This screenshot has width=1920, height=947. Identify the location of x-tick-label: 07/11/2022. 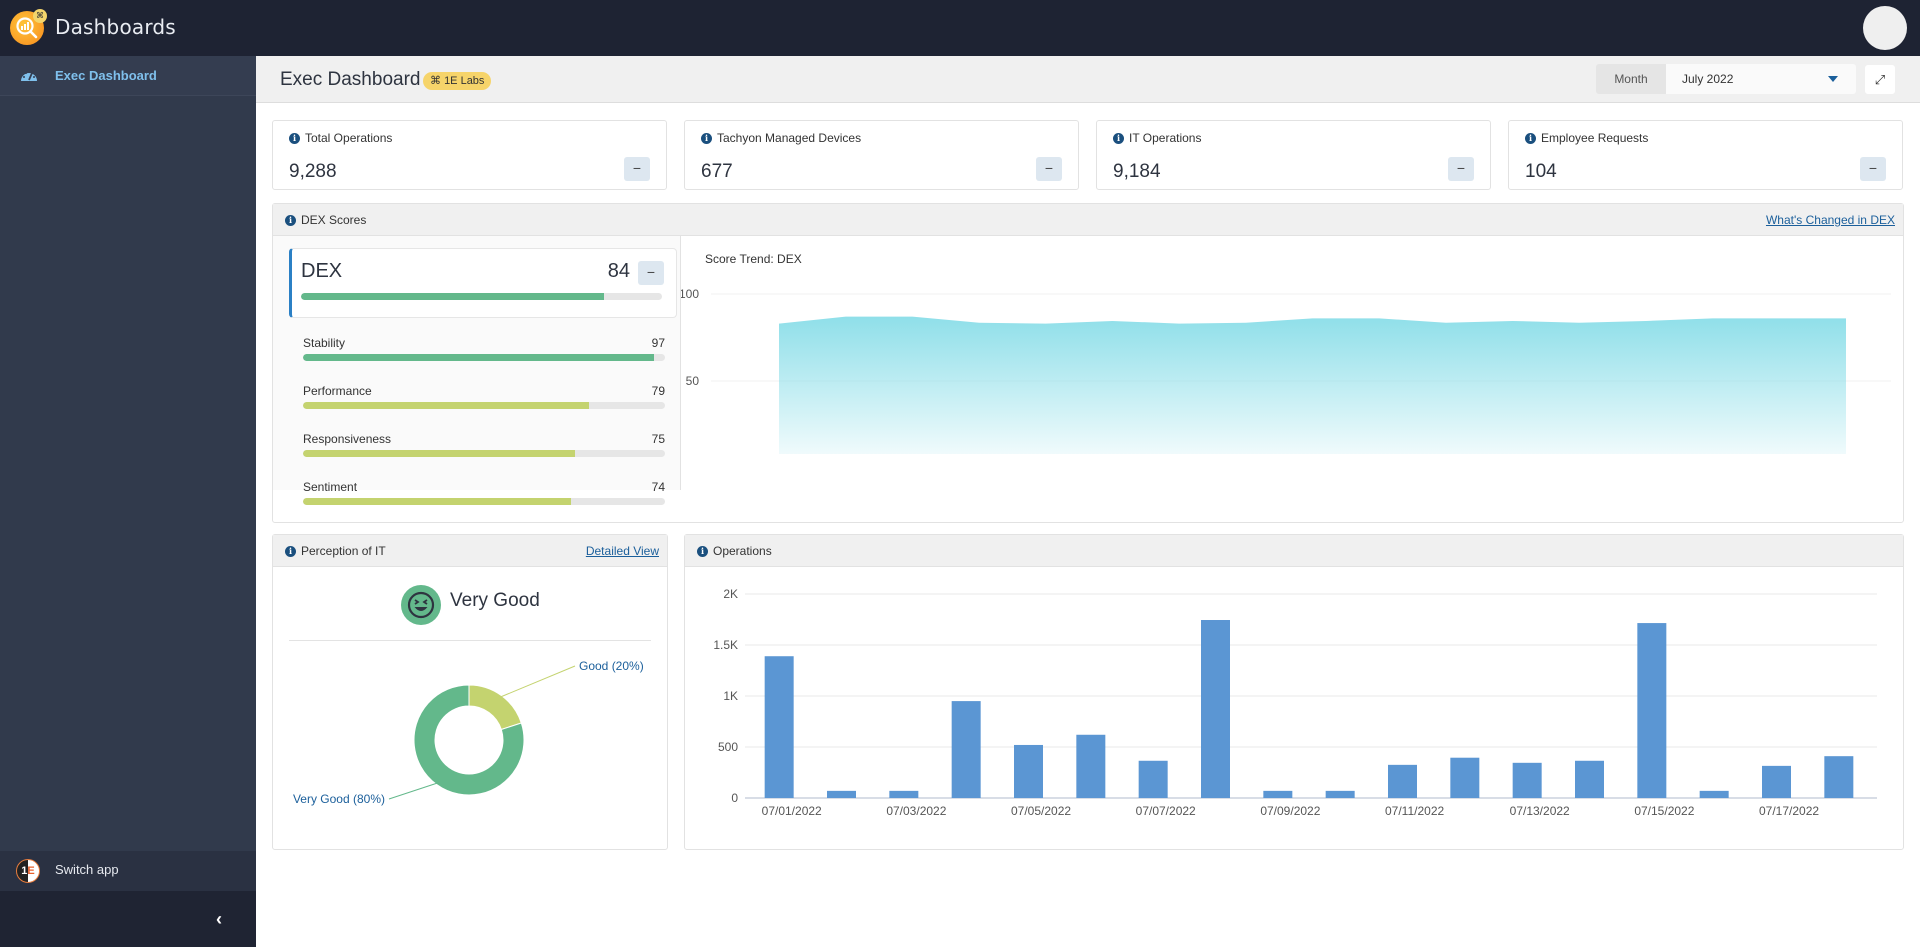
(1414, 811).